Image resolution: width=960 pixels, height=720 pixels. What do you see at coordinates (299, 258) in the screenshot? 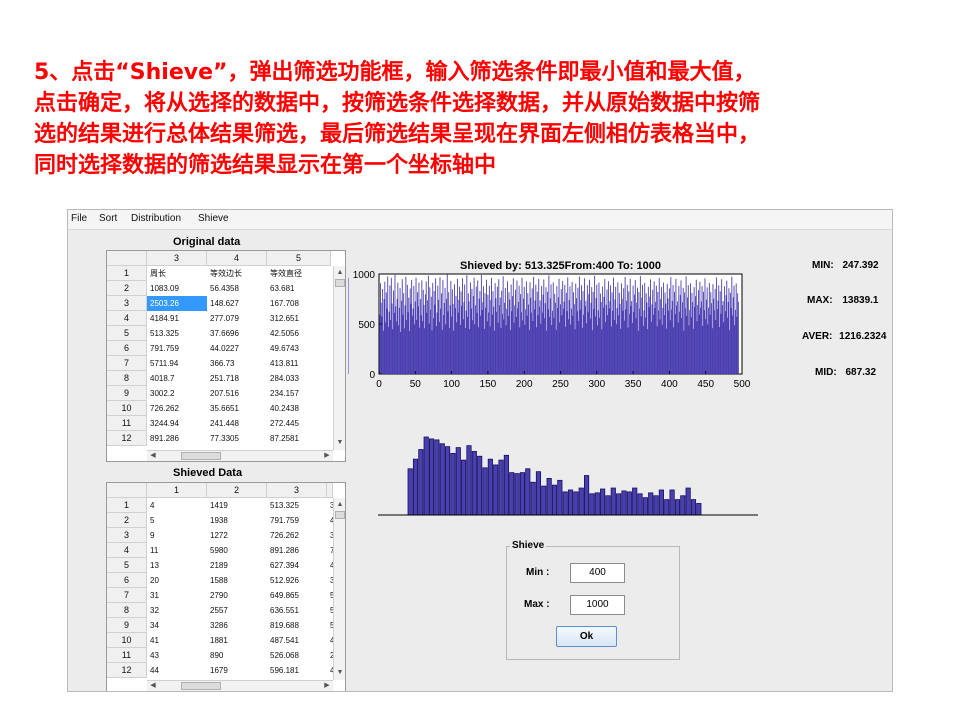
I see `column-header: 5` at bounding box center [299, 258].